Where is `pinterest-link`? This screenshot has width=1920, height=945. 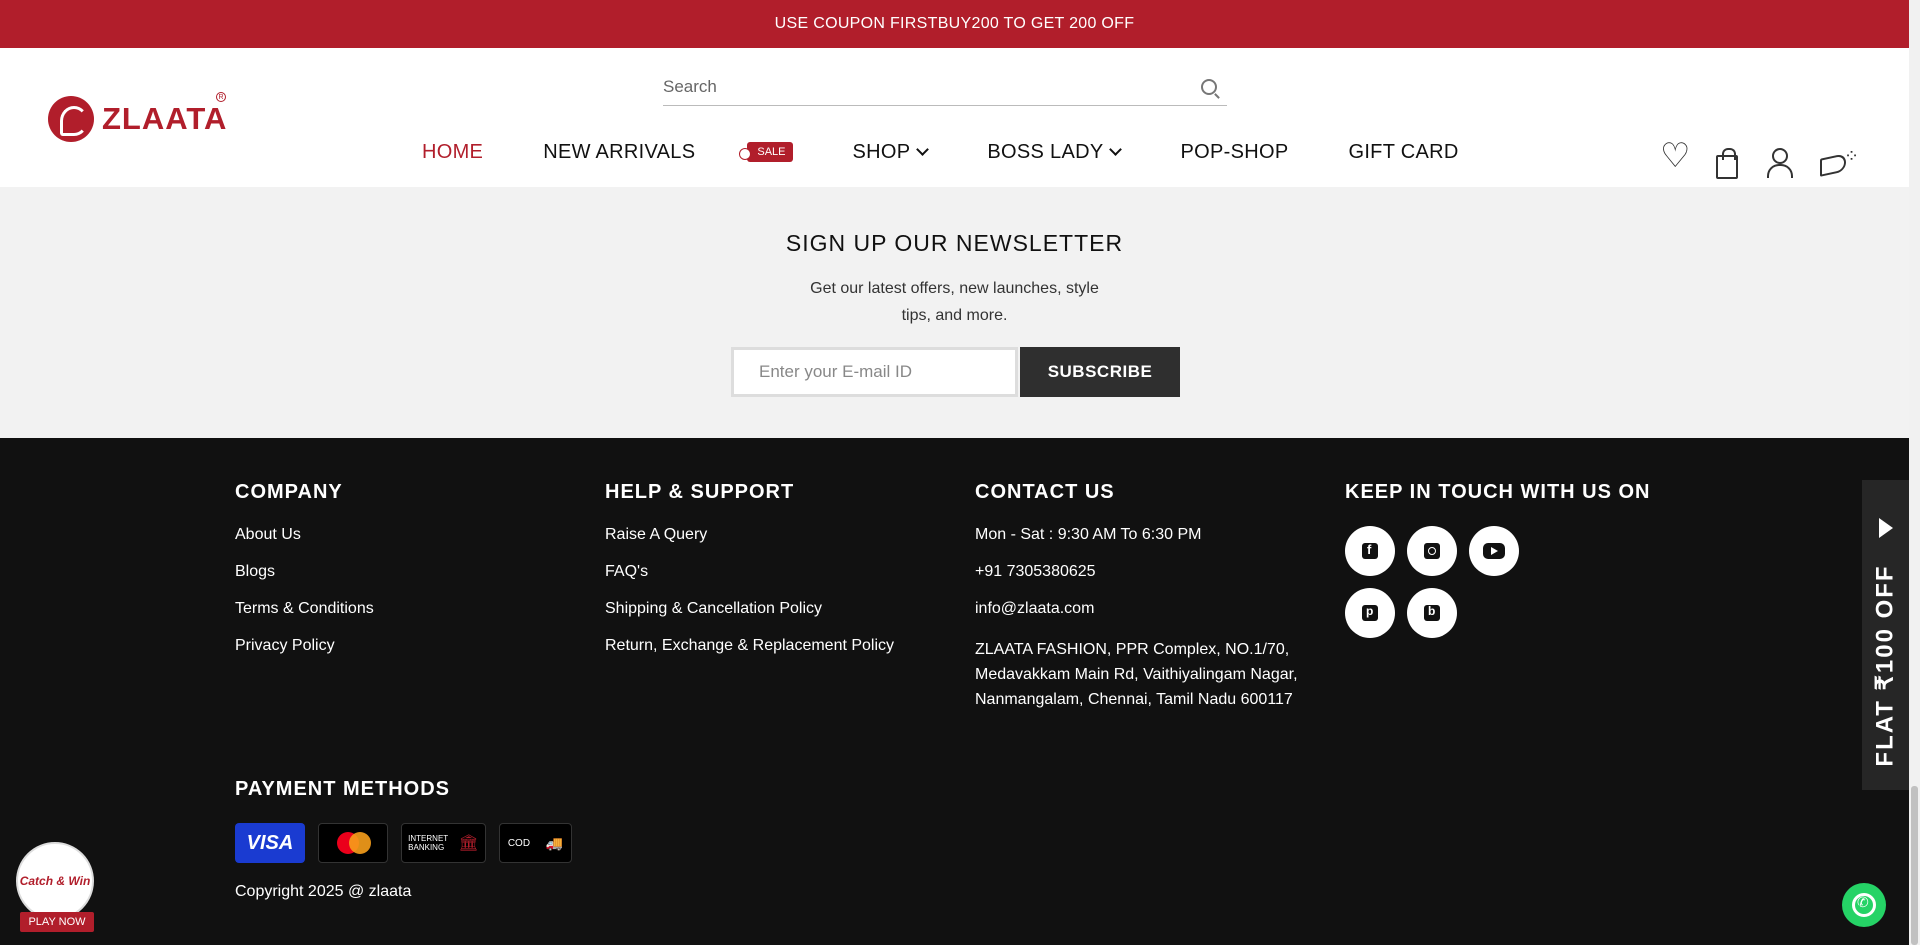
pinterest-link is located at coordinates (1370, 613).